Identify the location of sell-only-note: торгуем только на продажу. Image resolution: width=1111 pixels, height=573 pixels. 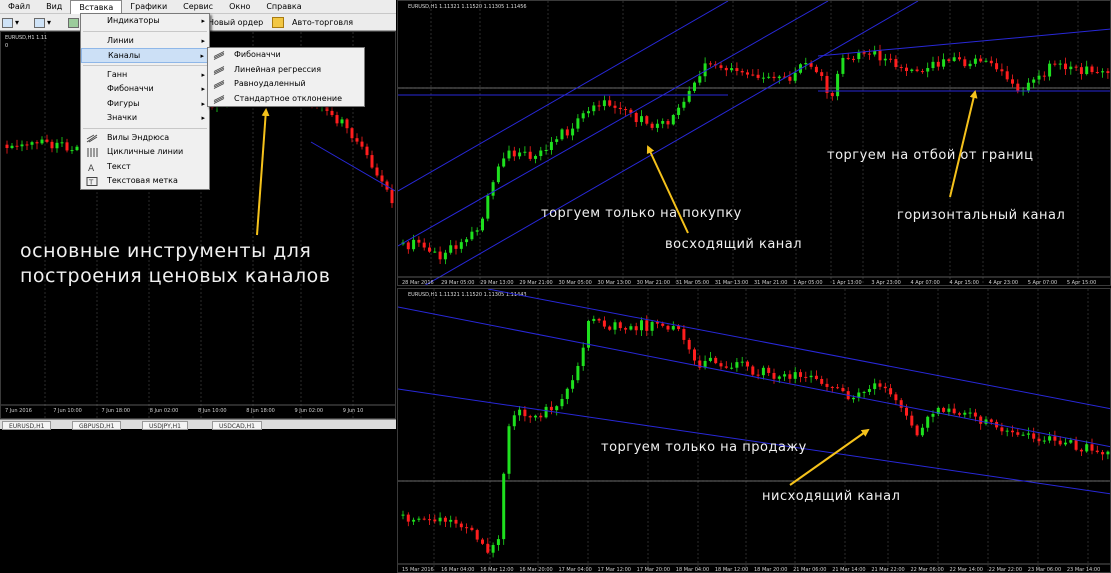
(704, 447).